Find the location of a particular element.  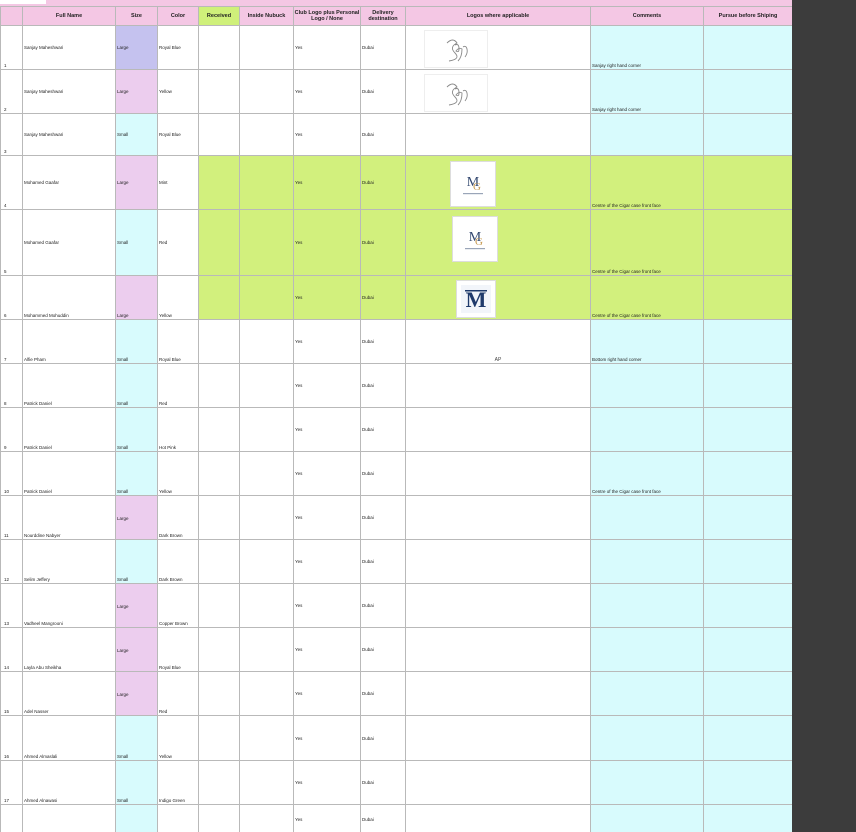

comments-cell: Bottom right hand corner is located at coordinates (647, 341).